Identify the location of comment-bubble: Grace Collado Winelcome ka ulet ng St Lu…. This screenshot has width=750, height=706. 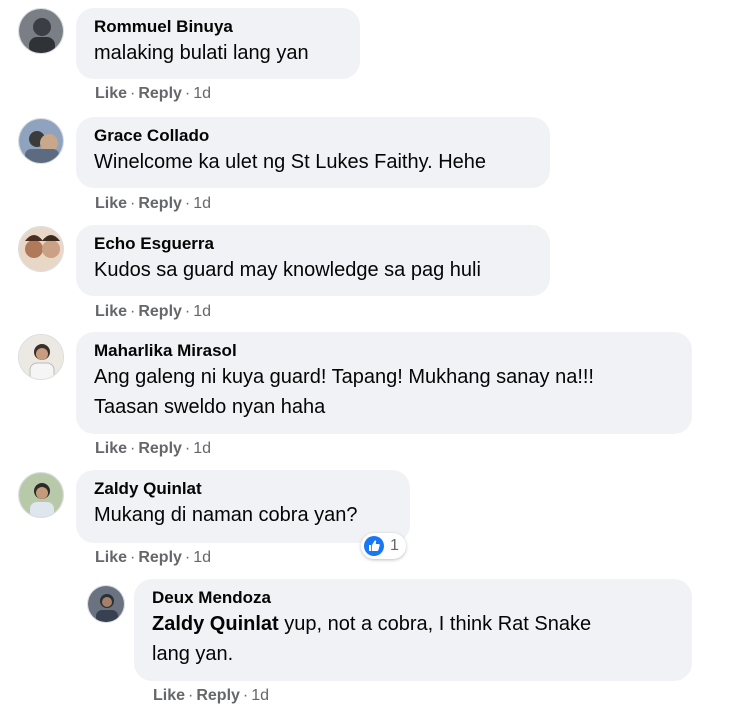
(313, 152).